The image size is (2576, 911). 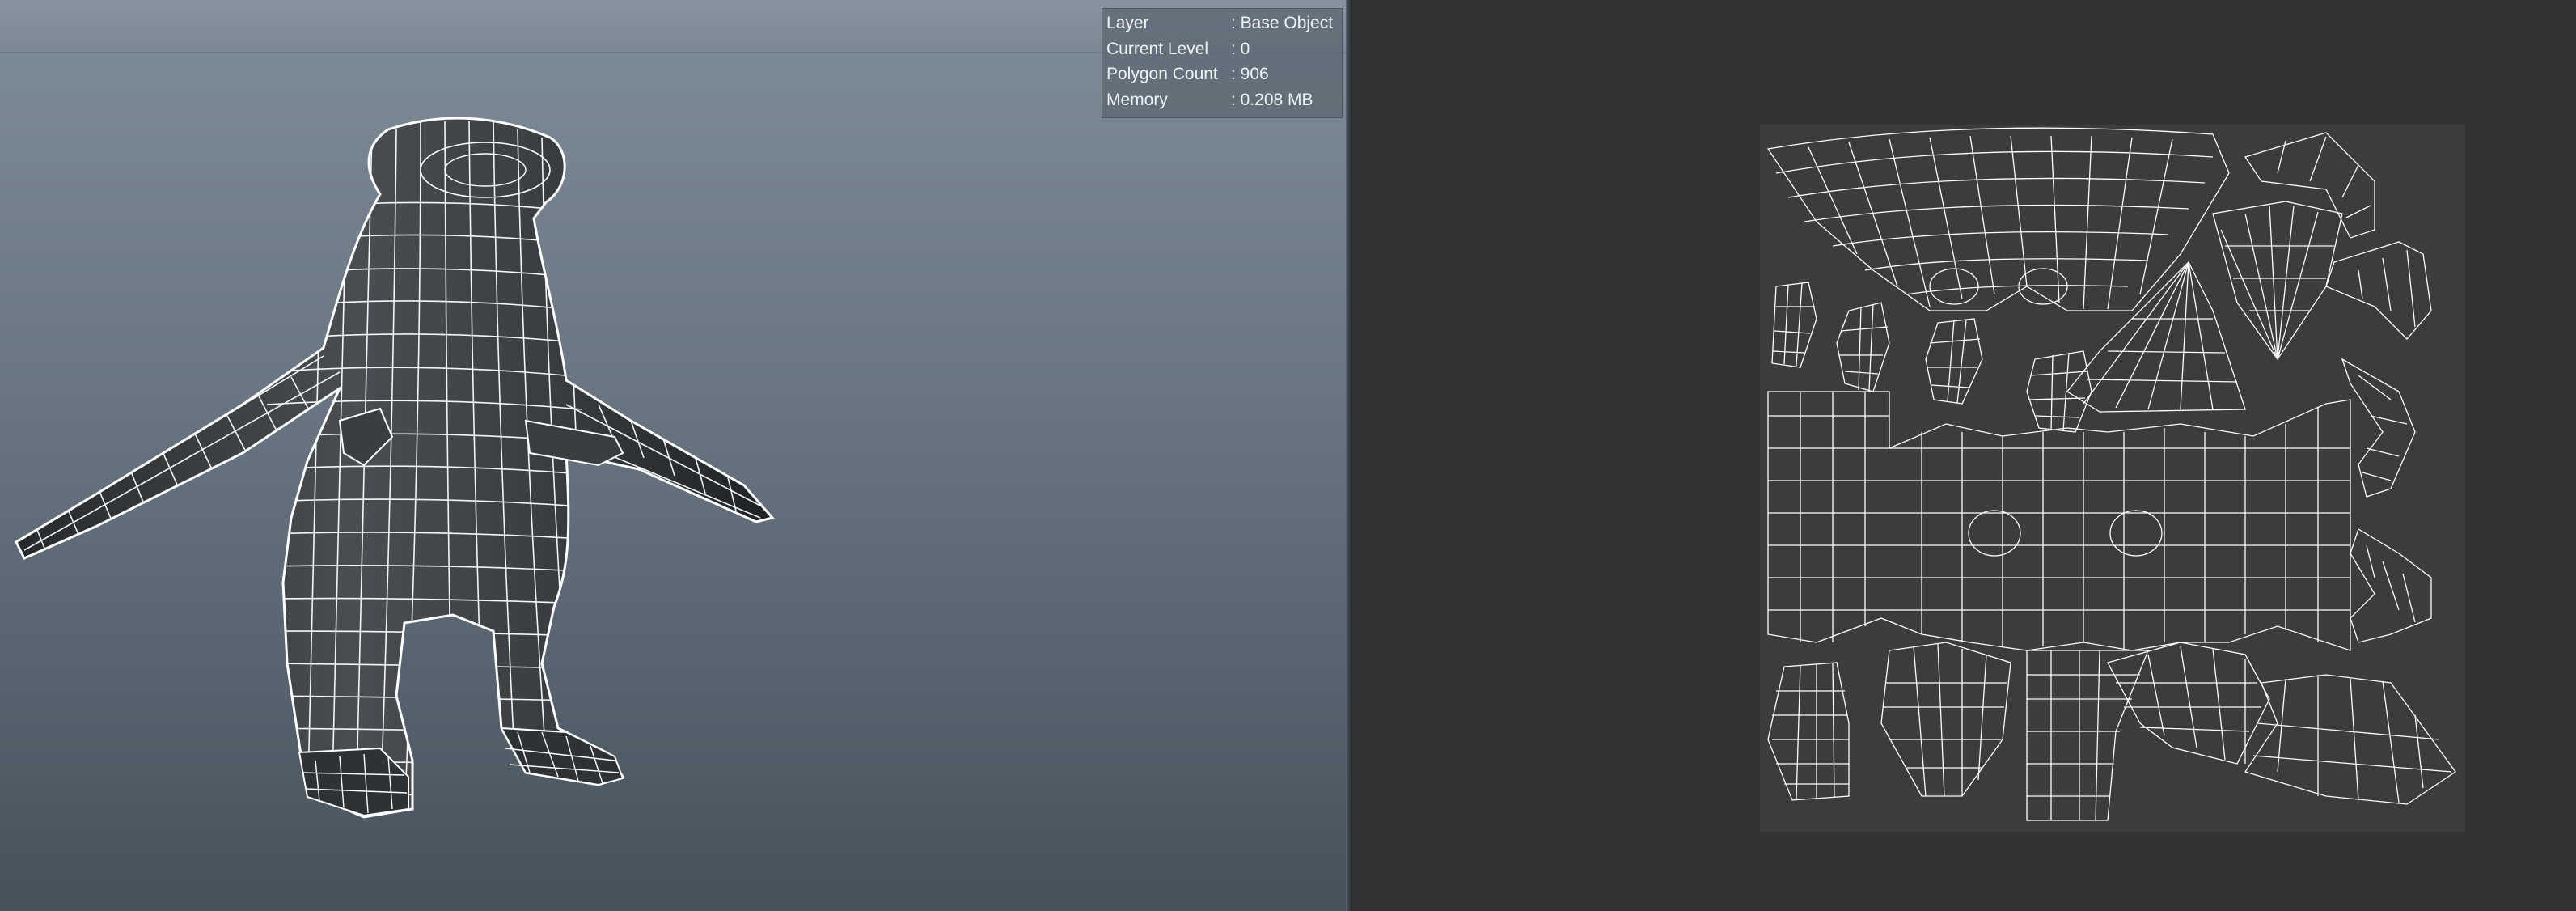 What do you see at coordinates (1283, 23) in the screenshot?
I see `hud-value: : Base Object` at bounding box center [1283, 23].